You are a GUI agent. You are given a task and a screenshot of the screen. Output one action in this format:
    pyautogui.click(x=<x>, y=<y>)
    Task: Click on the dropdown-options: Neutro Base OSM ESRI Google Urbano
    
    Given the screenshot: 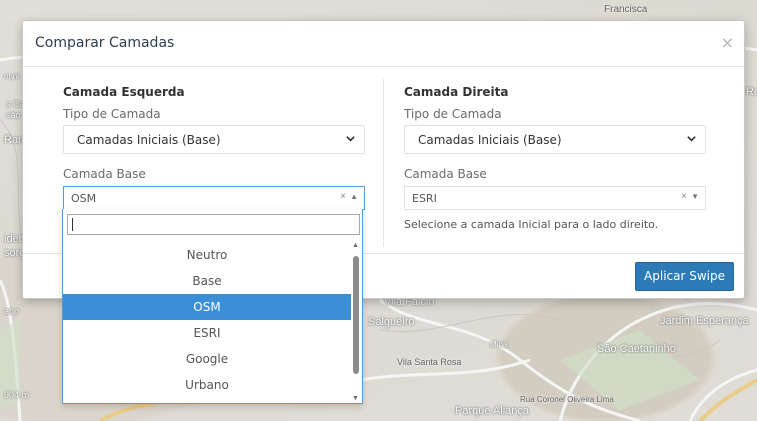 What is the action you would take?
    pyautogui.click(x=207, y=320)
    